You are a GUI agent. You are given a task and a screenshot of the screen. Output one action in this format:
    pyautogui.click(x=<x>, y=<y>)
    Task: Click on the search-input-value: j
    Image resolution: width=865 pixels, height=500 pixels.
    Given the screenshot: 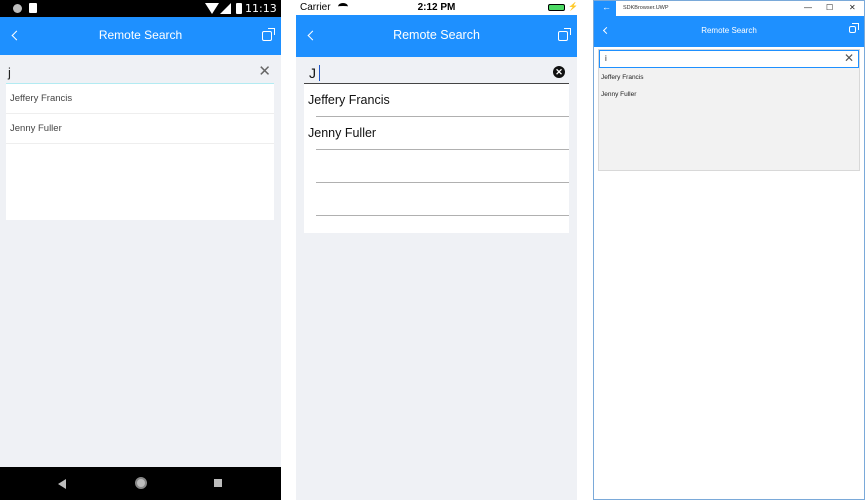 What is the action you would take?
    pyautogui.click(x=9, y=72)
    